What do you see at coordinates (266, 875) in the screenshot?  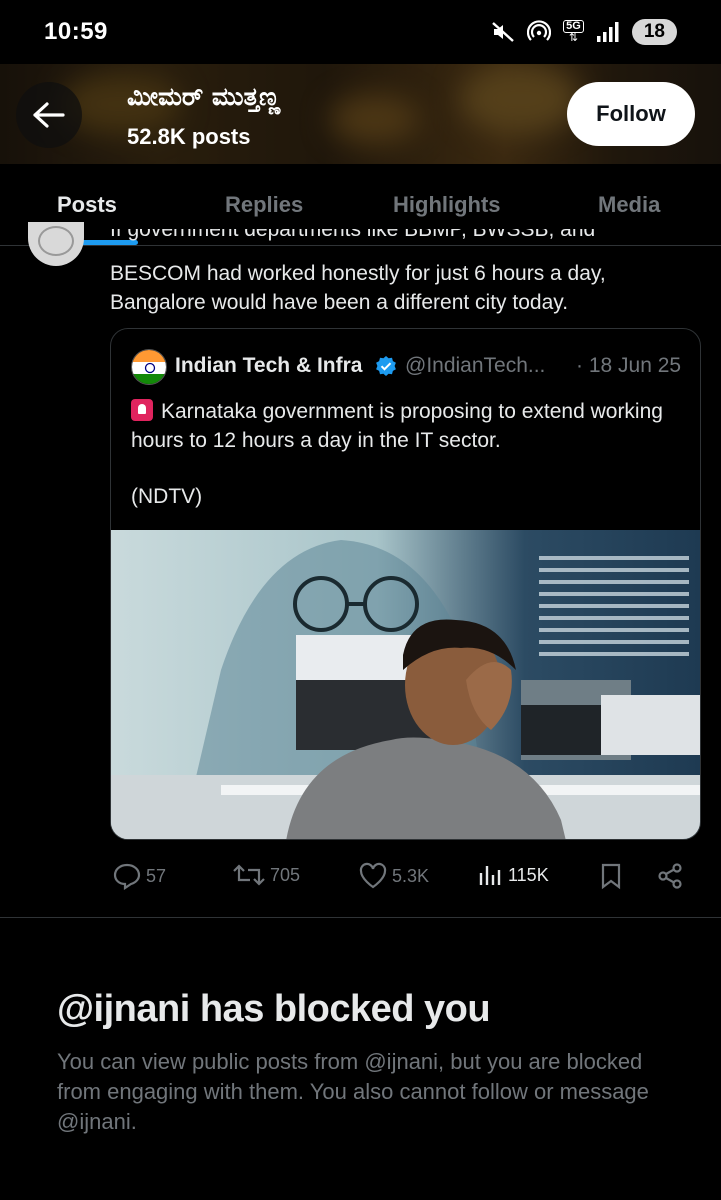 I see `repost-button: 705` at bounding box center [266, 875].